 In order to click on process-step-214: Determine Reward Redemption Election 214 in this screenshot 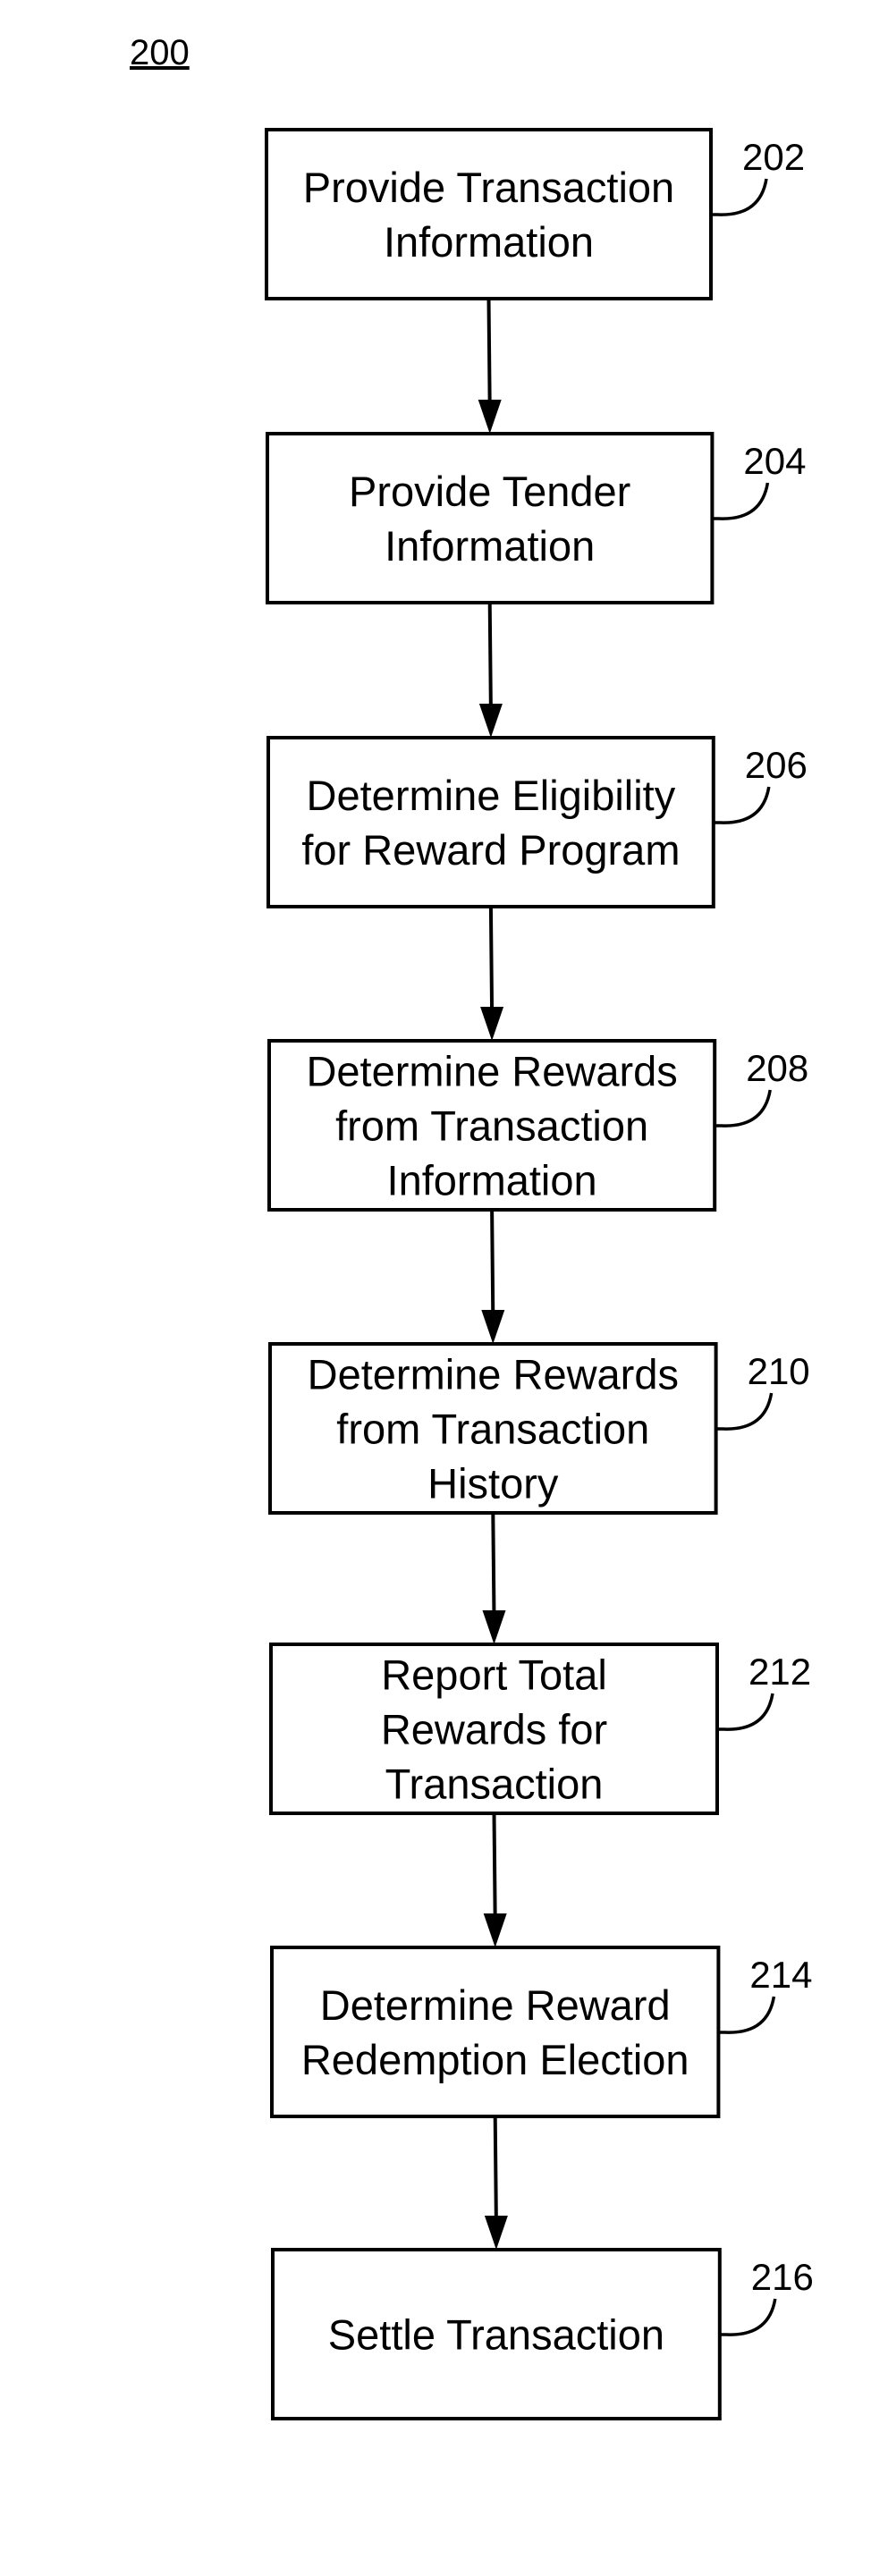, I will do `click(541, 2032)`.